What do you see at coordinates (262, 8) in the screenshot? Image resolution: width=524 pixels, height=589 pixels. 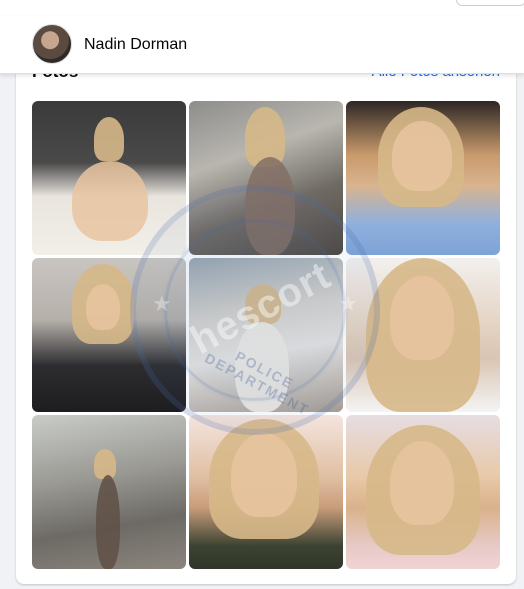 I see `top-strip` at bounding box center [262, 8].